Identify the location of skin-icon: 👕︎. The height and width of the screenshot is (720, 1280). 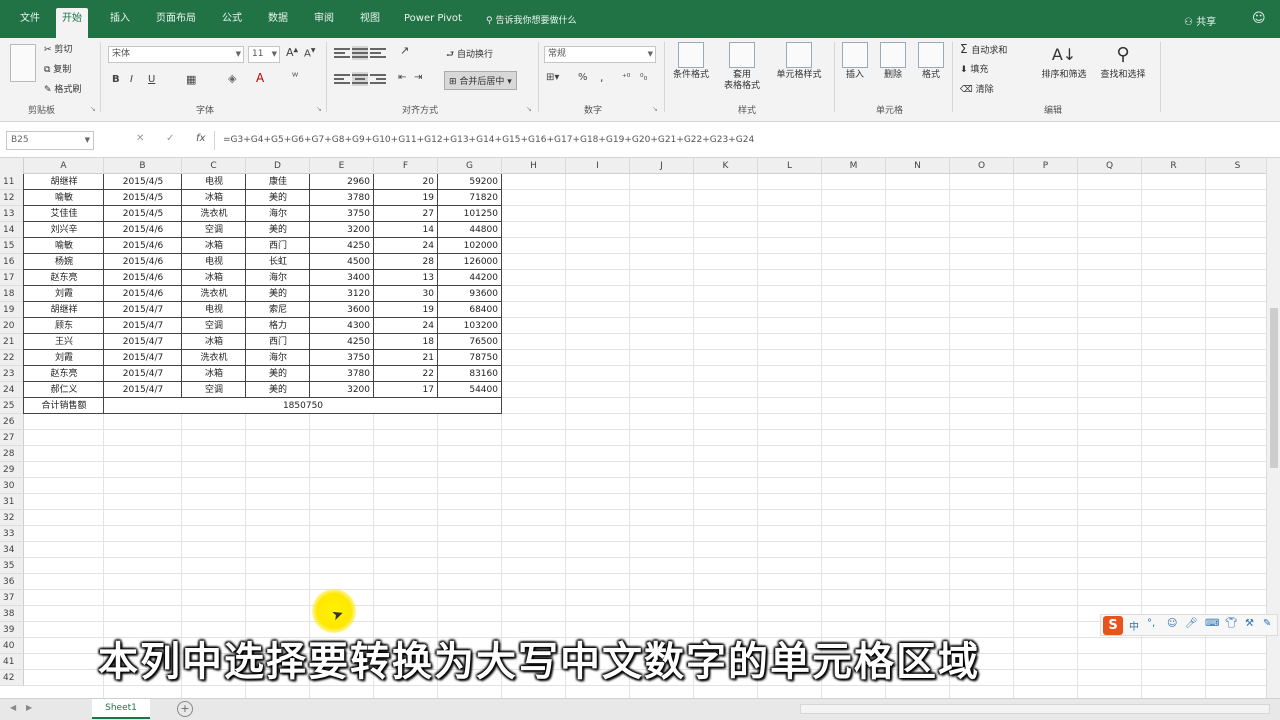
(1231, 623).